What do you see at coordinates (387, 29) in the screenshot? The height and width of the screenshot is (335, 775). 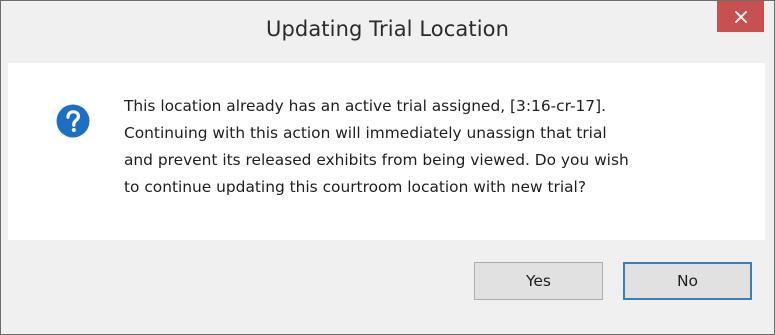 I see `dialog-title: Updating Trial Location` at bounding box center [387, 29].